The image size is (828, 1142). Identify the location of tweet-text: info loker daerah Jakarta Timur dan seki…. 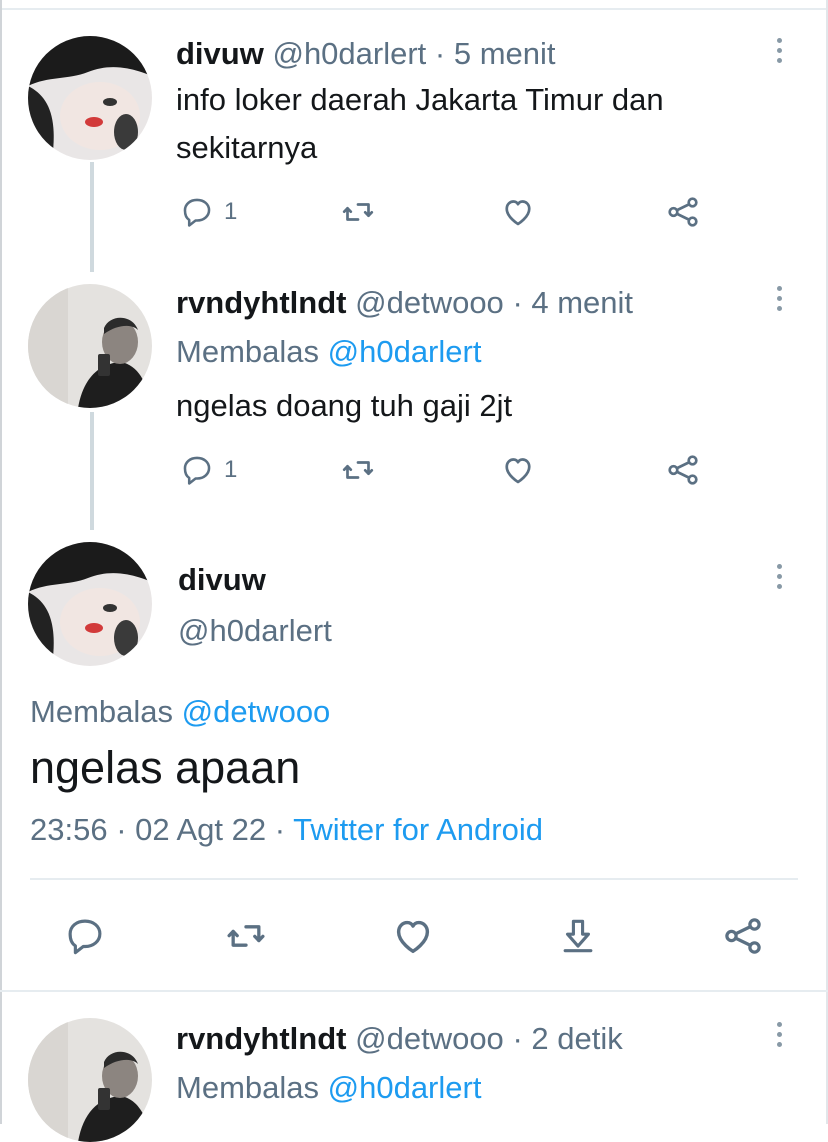
(420, 124).